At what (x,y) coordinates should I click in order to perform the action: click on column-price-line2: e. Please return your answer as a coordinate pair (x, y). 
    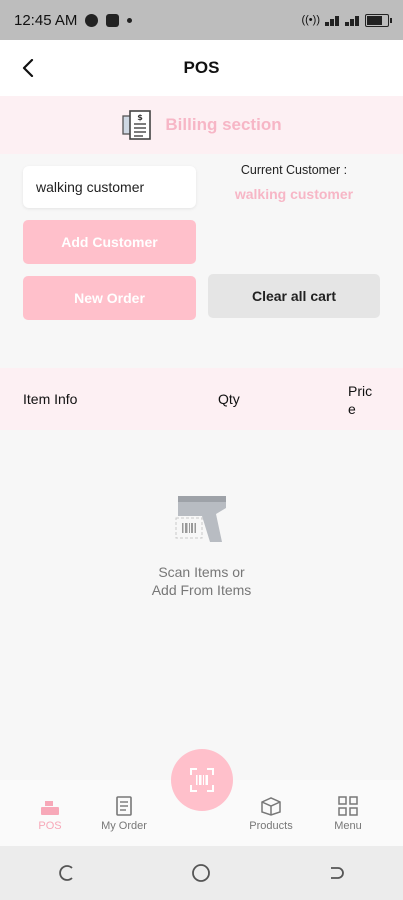
    Looking at the image, I should click on (352, 409).